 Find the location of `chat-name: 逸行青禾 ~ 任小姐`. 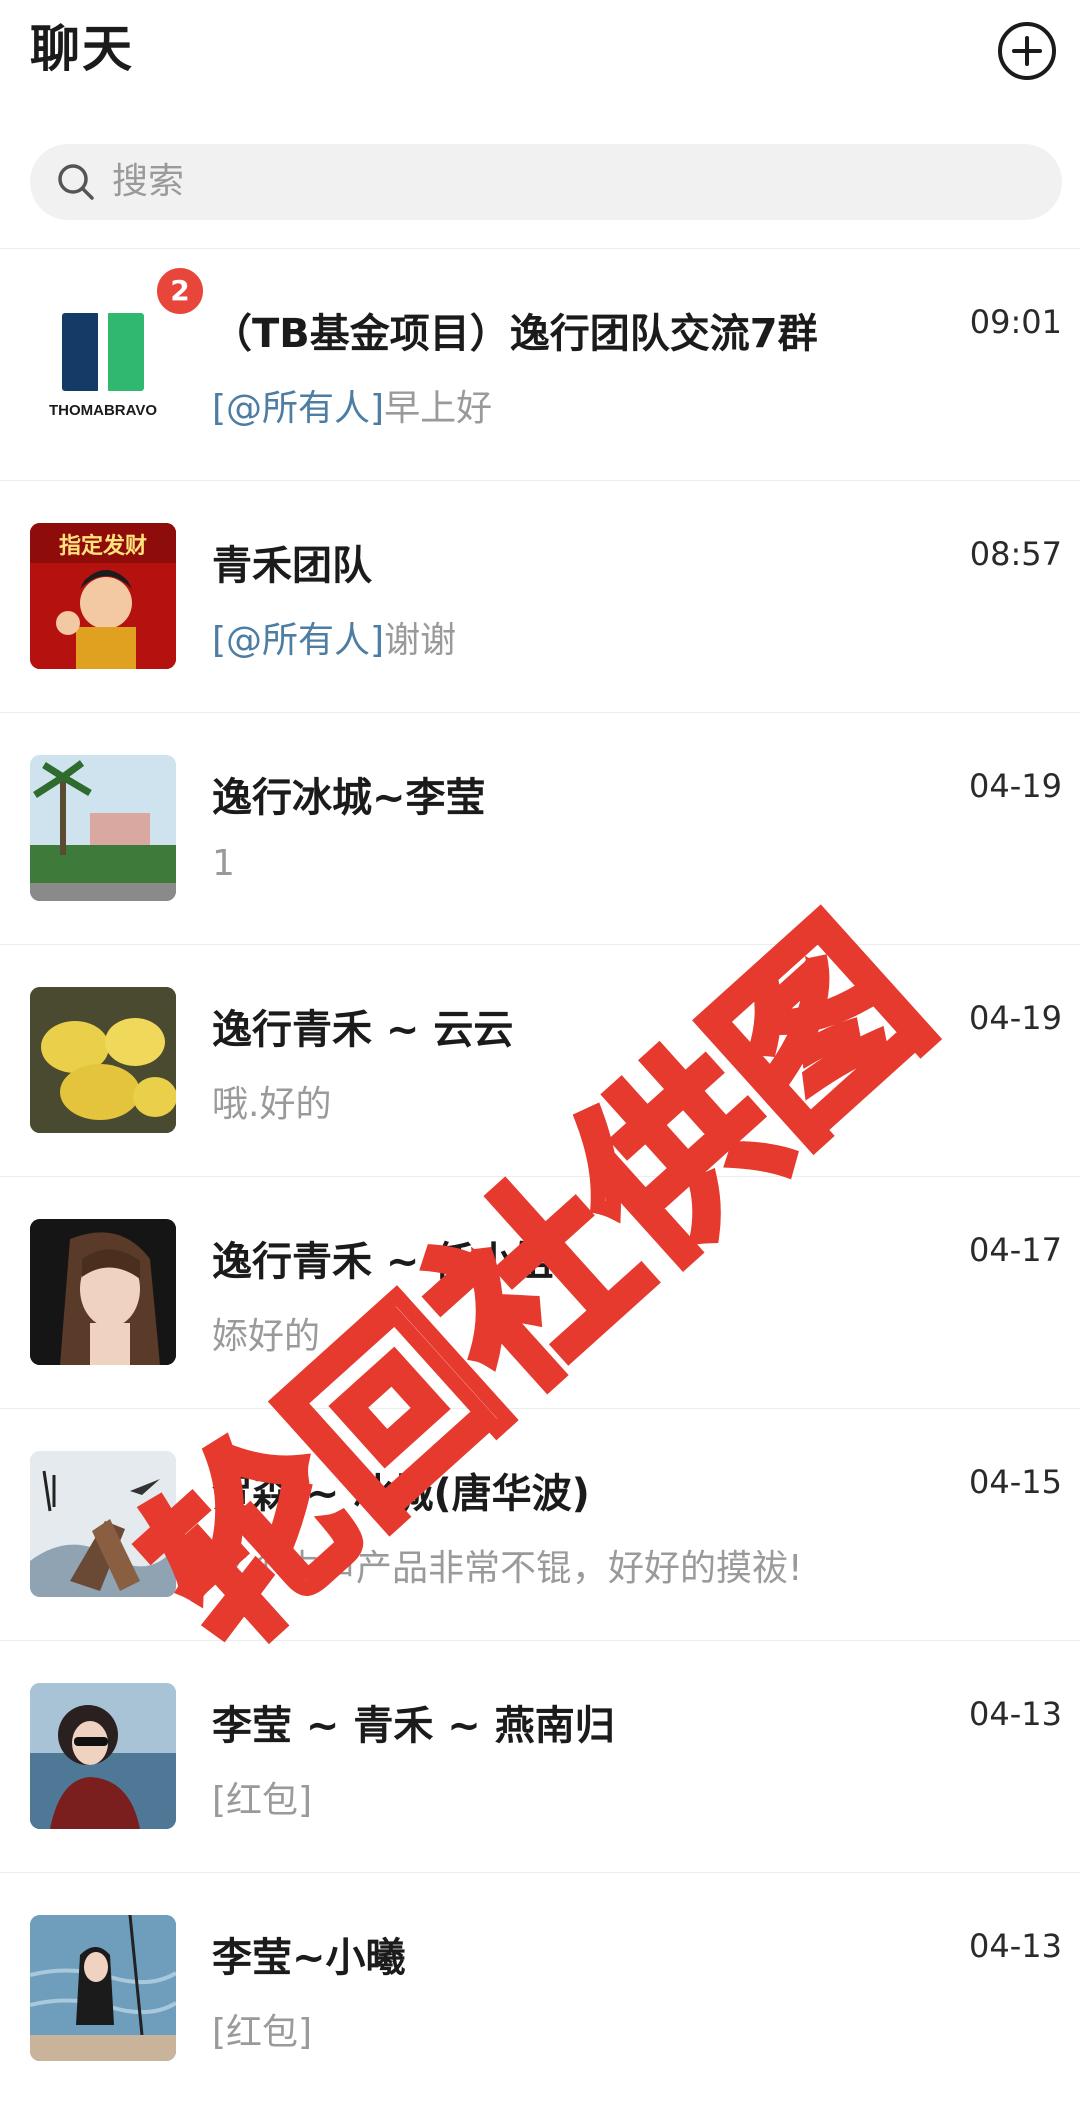

chat-name: 逸行青禾 ~ 任小姐 is located at coordinates (383, 1262).